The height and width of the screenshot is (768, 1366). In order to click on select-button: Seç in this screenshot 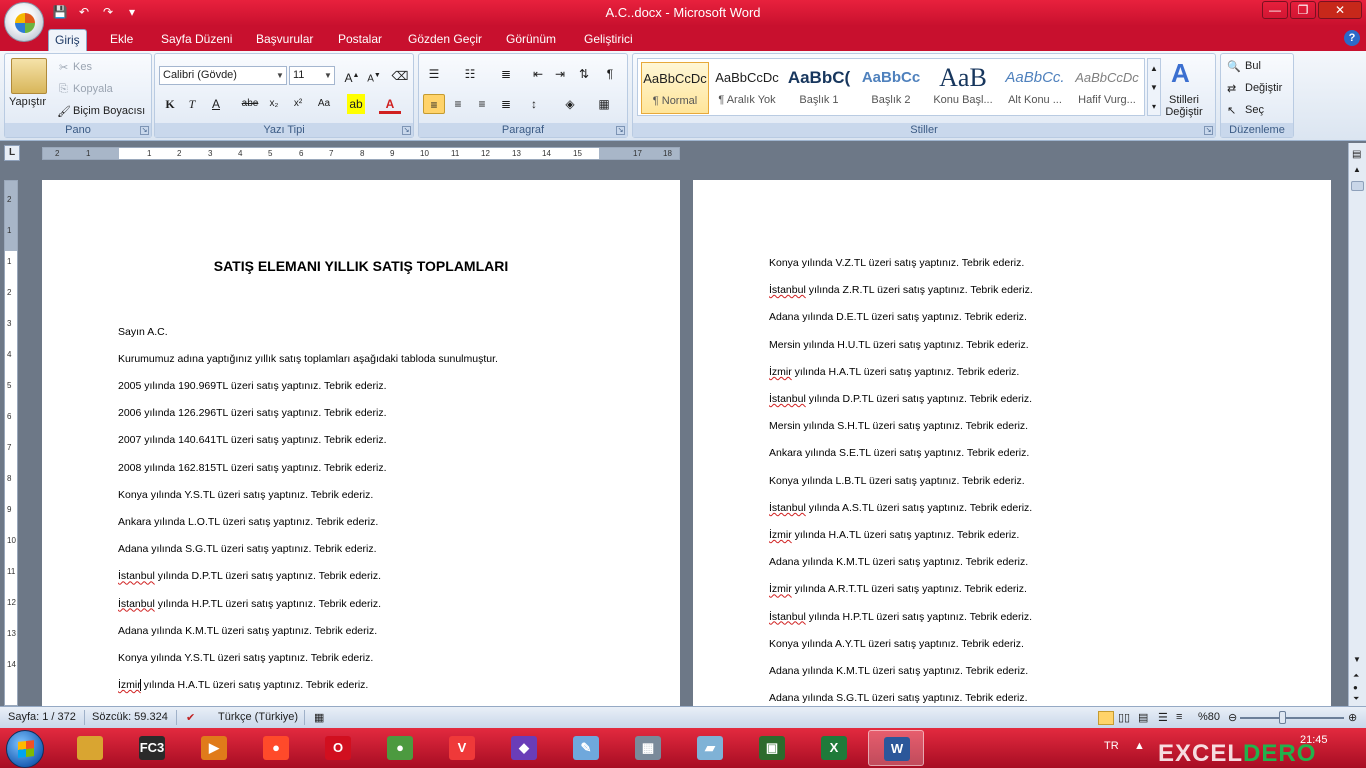, I will do `click(1254, 110)`.